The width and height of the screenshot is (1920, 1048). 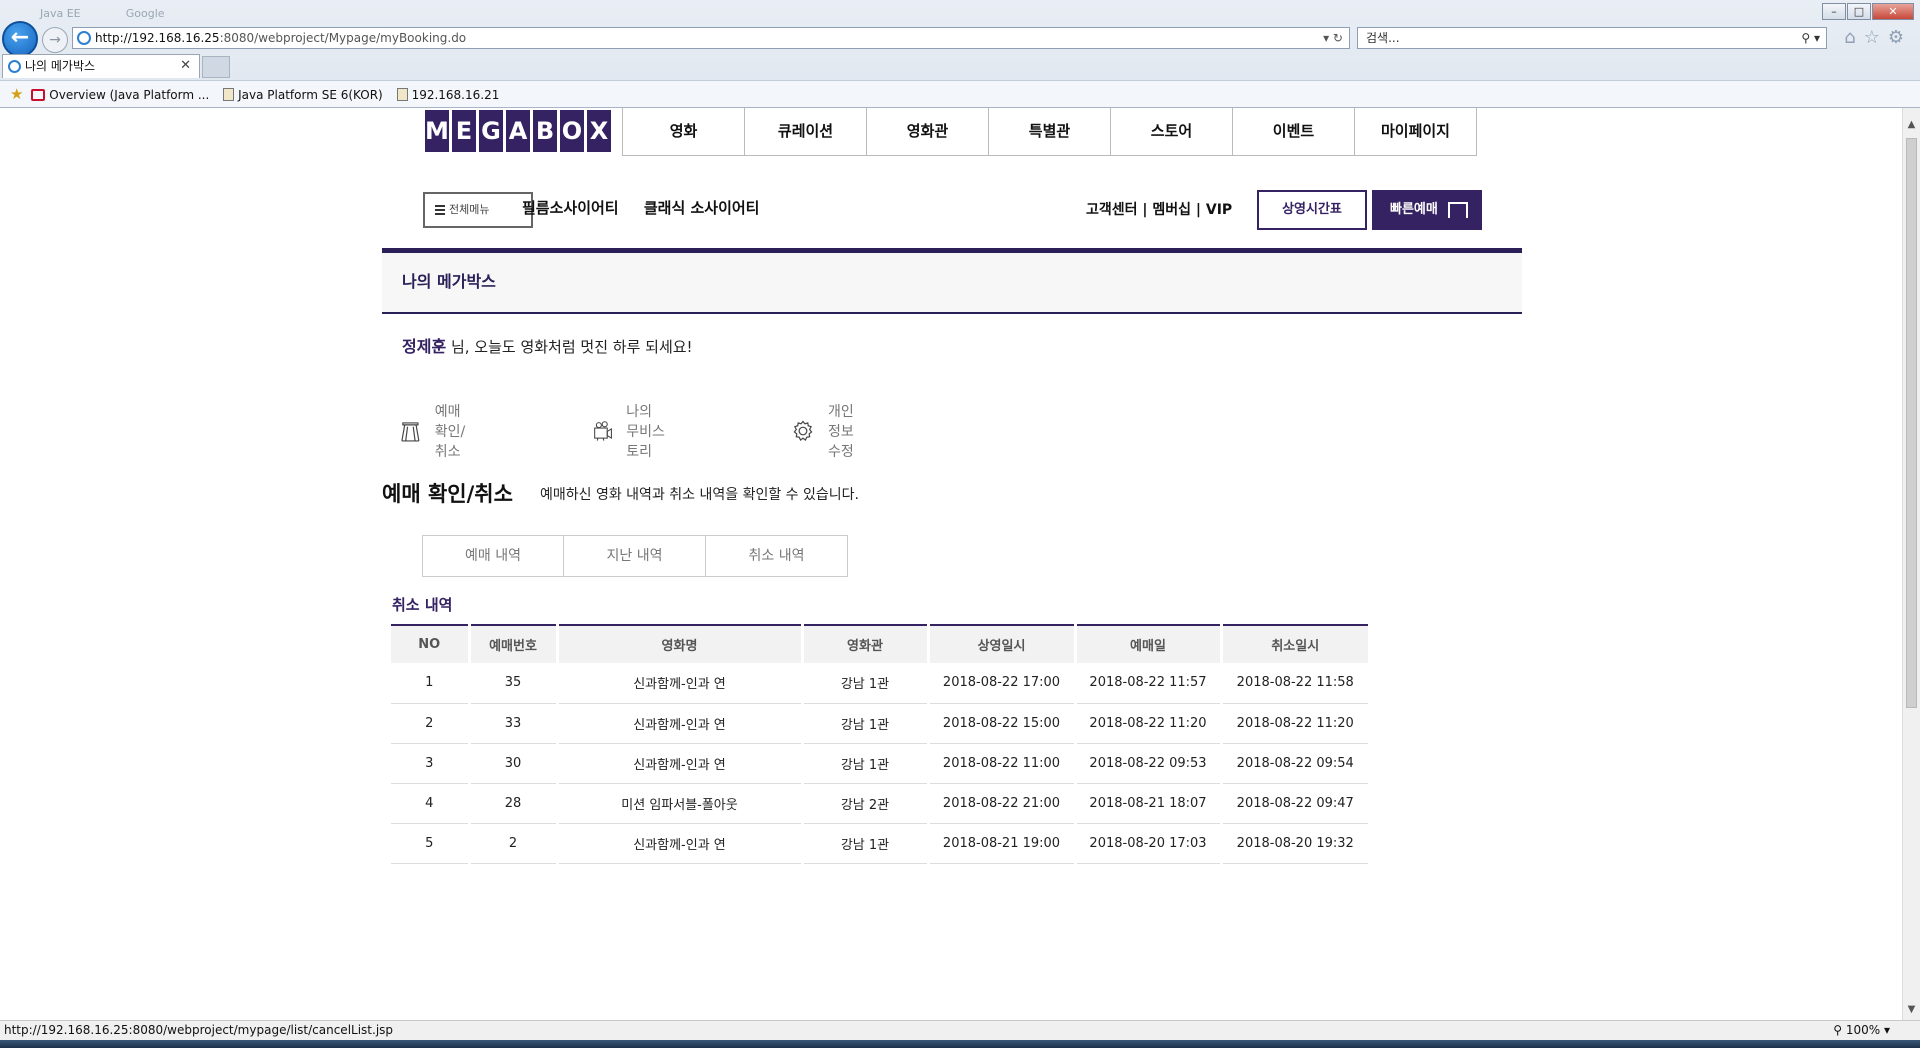 I want to click on table-cell: 2018-08-22 09:54, so click(x=1293, y=763).